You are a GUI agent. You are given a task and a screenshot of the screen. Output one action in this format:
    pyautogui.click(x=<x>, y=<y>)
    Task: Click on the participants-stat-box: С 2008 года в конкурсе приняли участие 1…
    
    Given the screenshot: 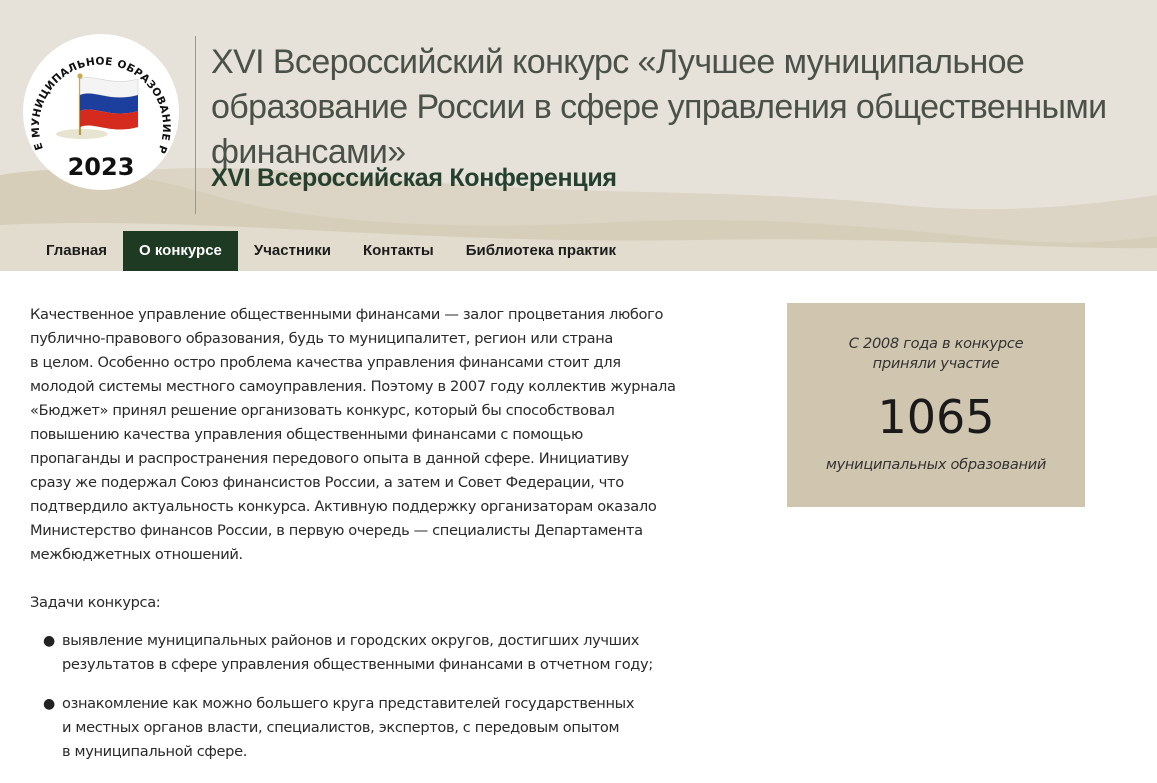 What is the action you would take?
    pyautogui.click(x=936, y=405)
    